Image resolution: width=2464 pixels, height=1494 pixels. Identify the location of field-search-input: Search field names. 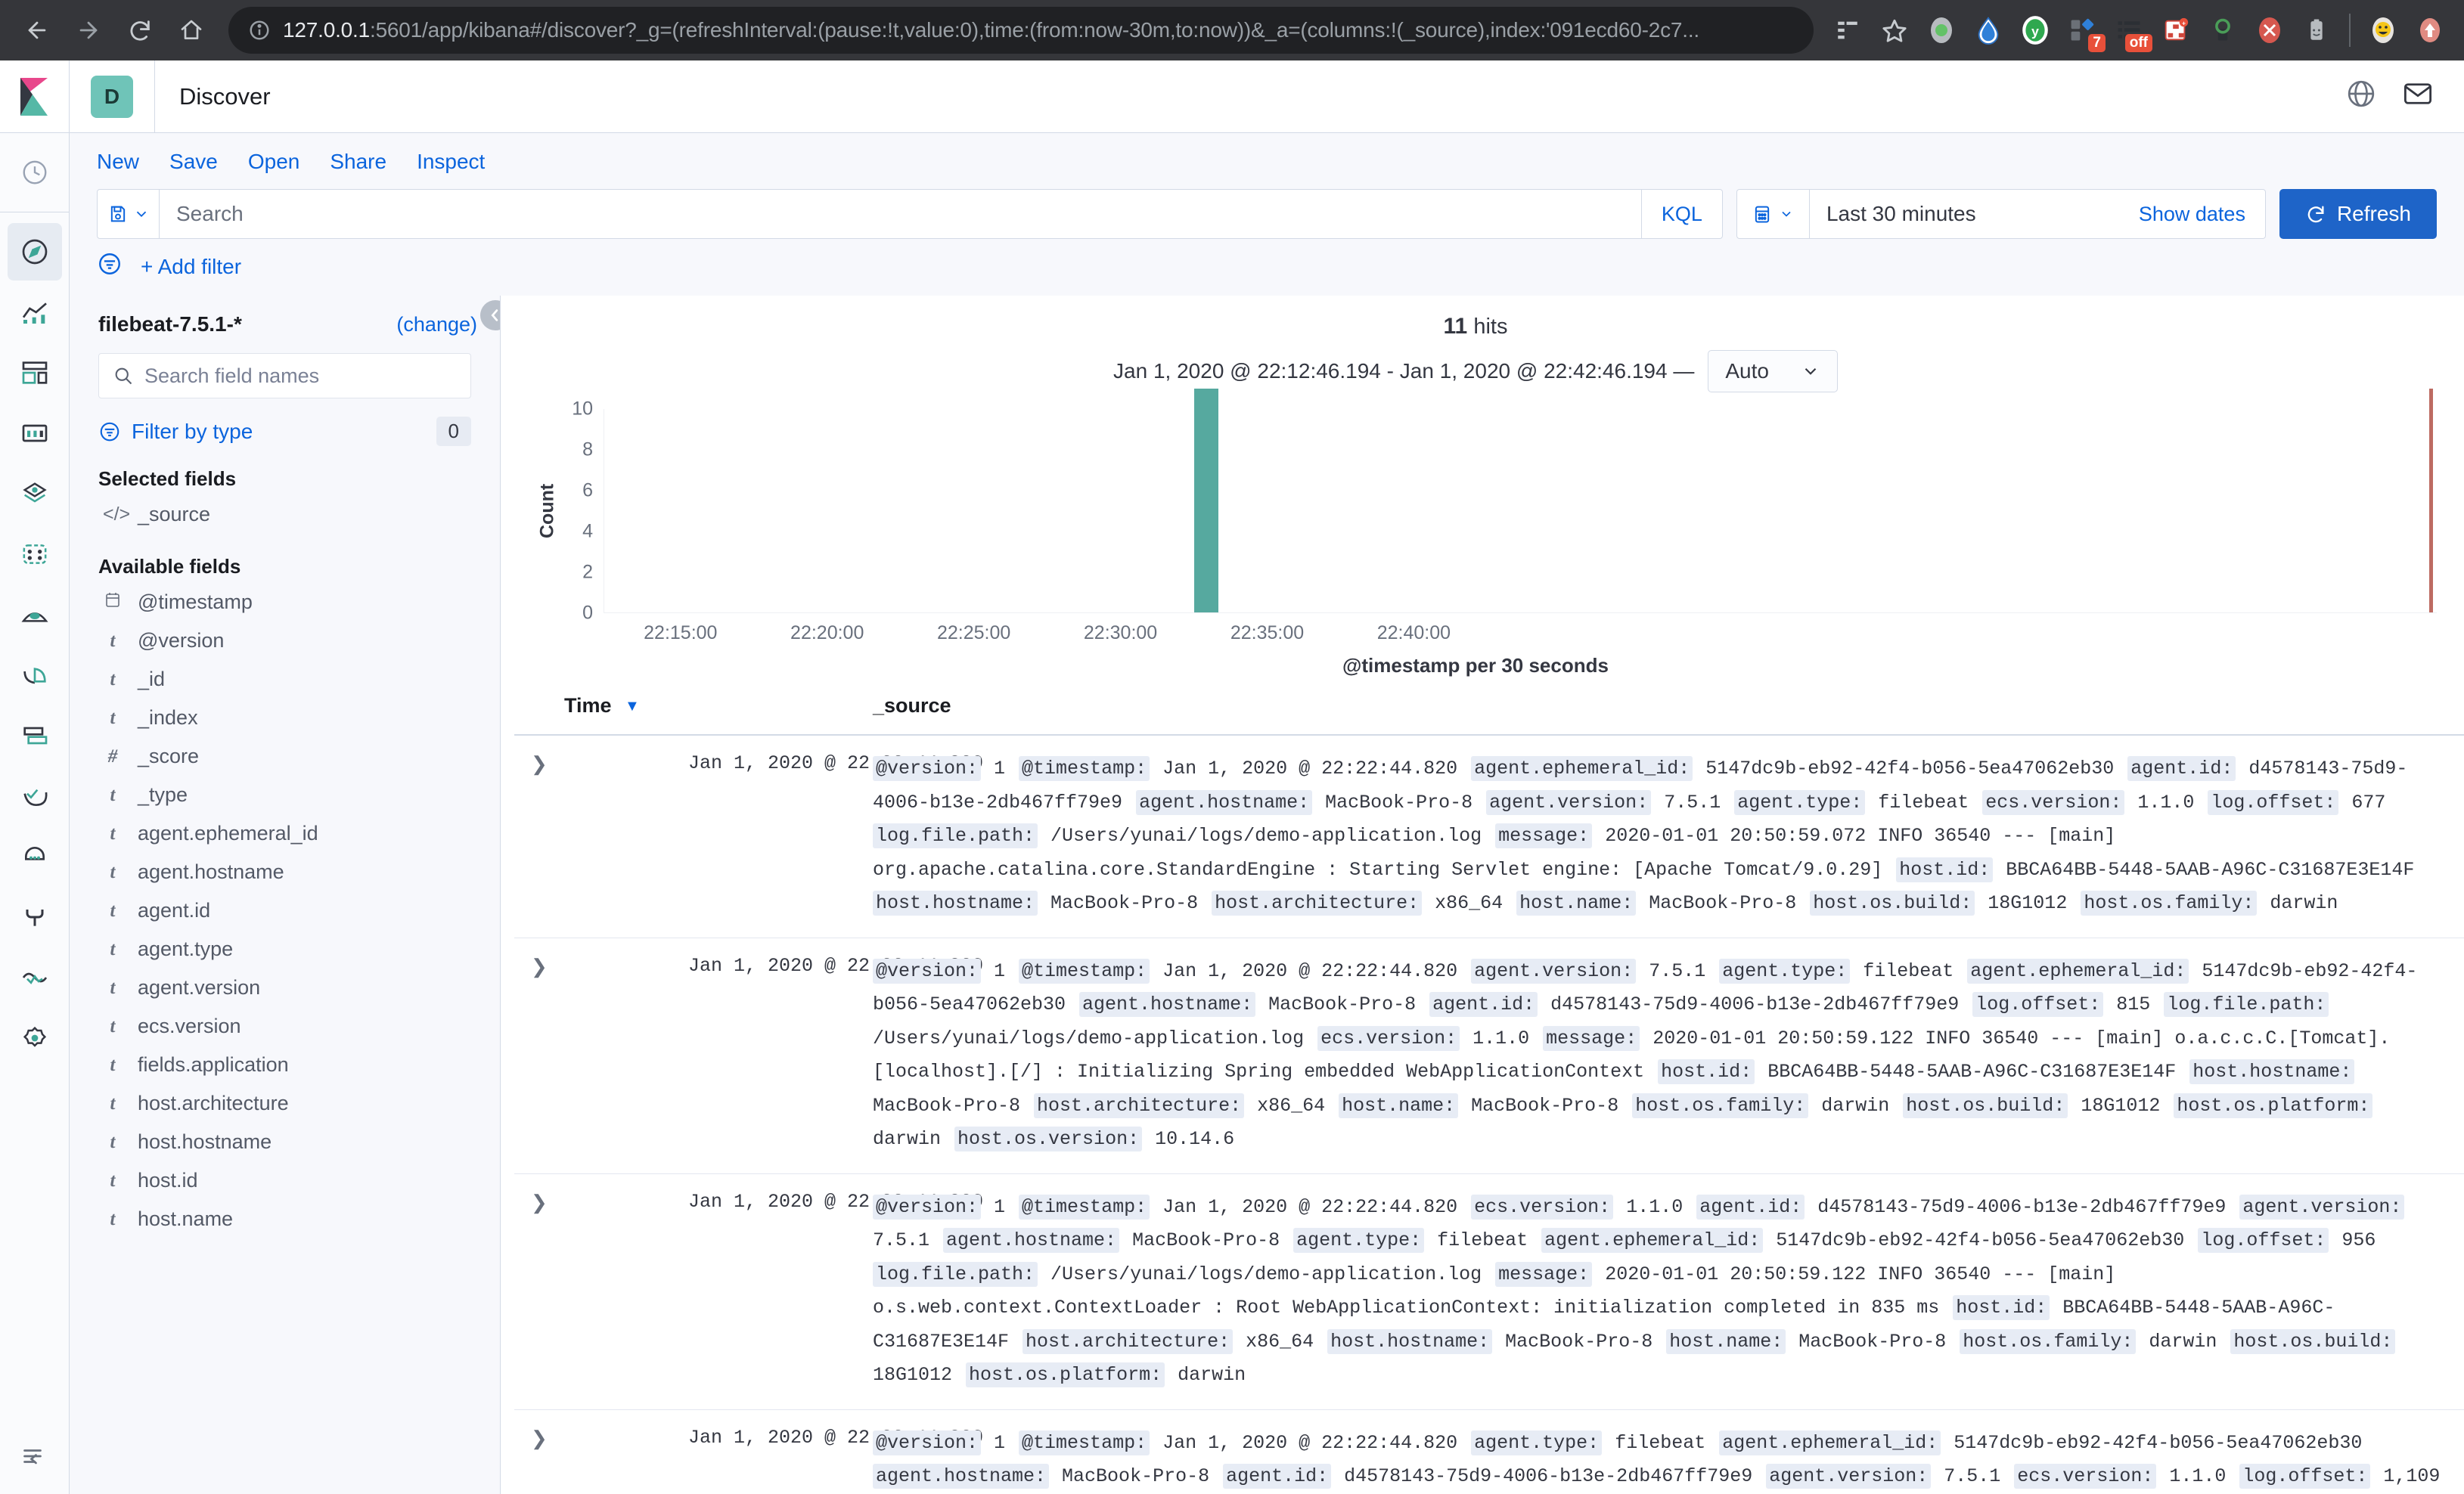
(284, 375).